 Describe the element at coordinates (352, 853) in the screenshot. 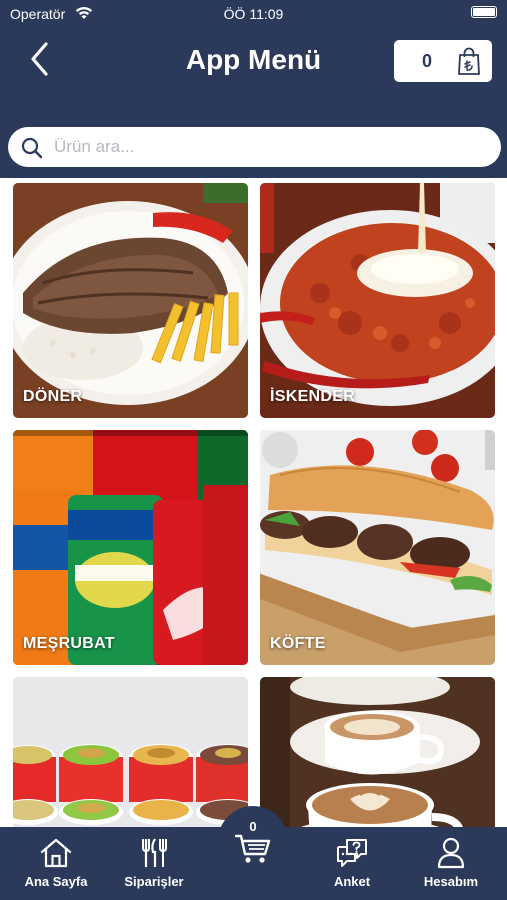

I see `chat-question-icon` at that location.